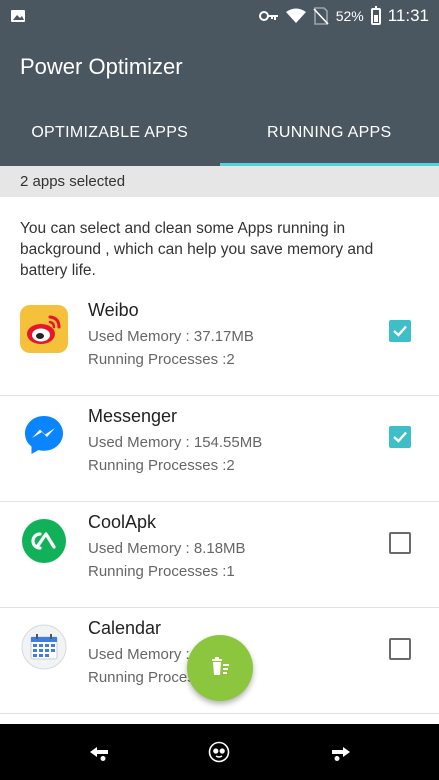 The width and height of the screenshot is (439, 780). I want to click on app-used-memory: Used Memory : 8.18MB, so click(167, 548).